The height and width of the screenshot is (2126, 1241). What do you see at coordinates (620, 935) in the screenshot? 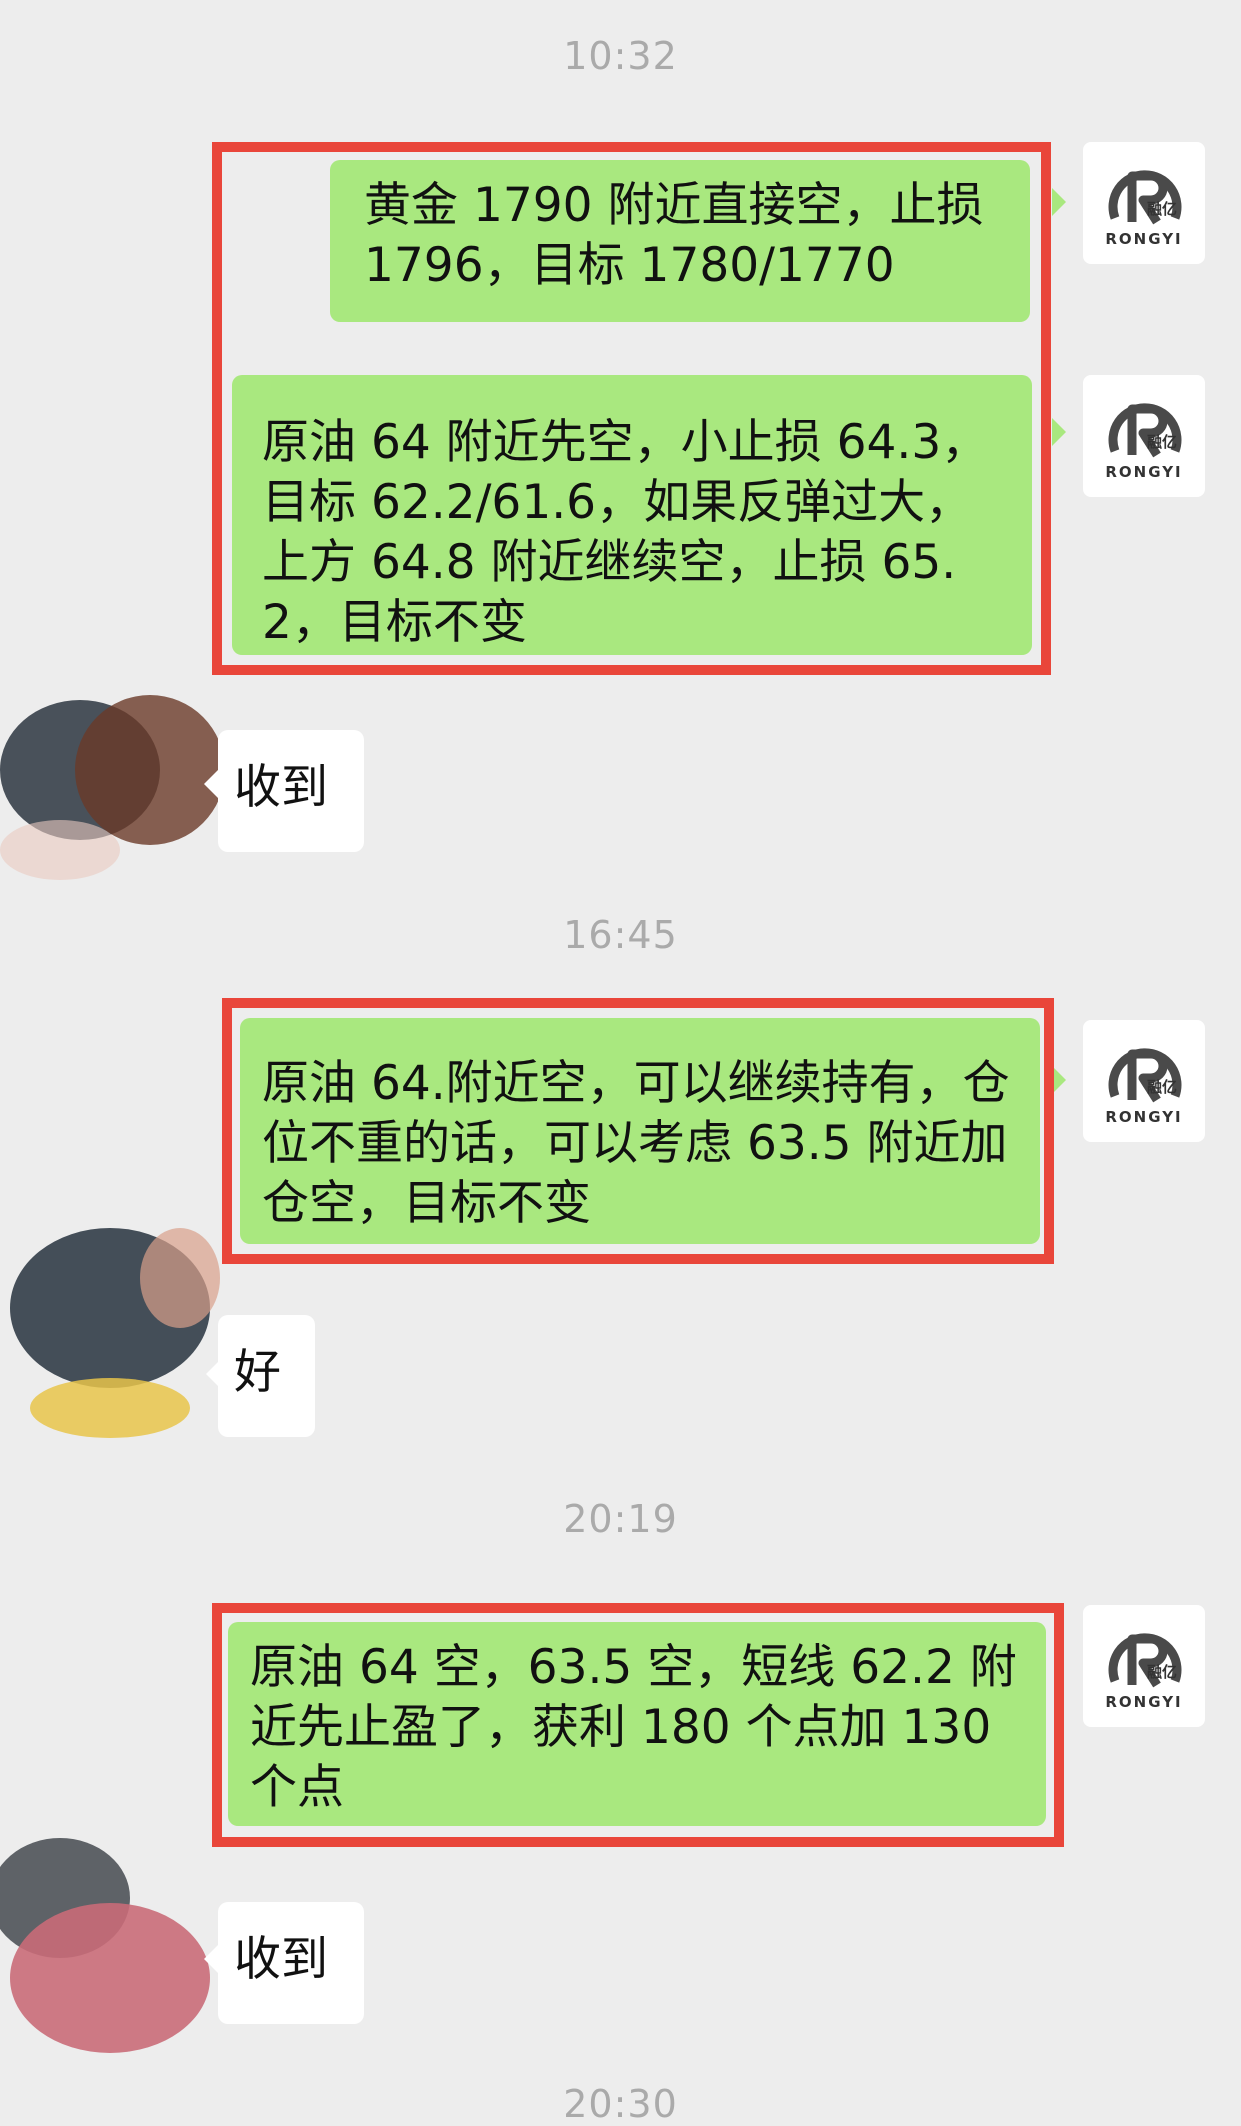
I see `timestamp: 16:45` at bounding box center [620, 935].